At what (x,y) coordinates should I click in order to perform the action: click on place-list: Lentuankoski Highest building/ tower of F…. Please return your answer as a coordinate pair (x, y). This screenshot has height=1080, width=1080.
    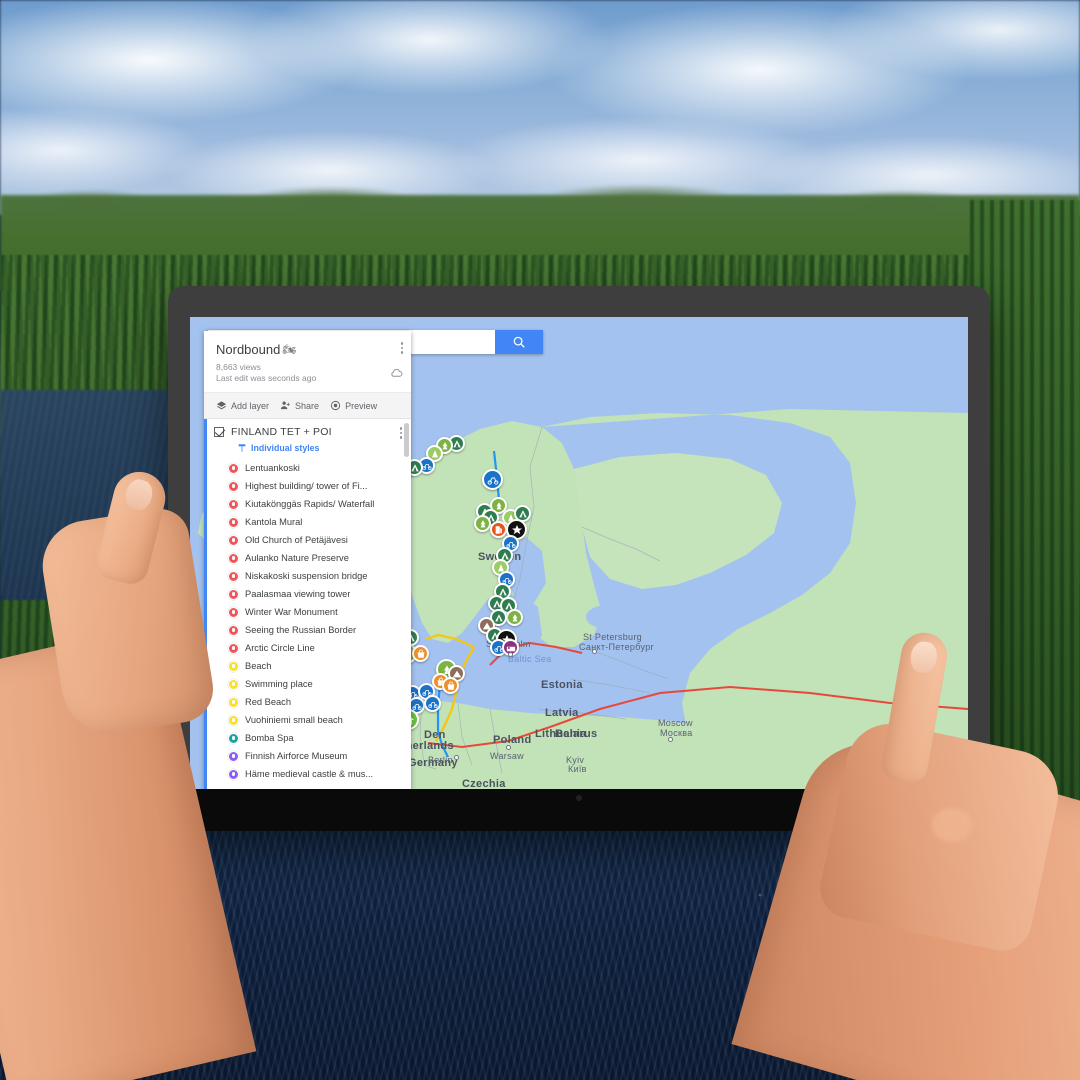
    Looking at the image, I should click on (307, 621).